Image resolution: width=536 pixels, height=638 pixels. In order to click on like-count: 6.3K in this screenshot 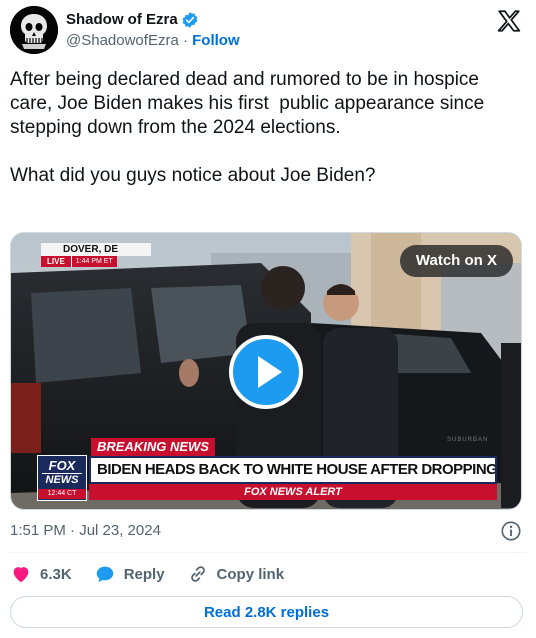, I will do `click(56, 574)`.